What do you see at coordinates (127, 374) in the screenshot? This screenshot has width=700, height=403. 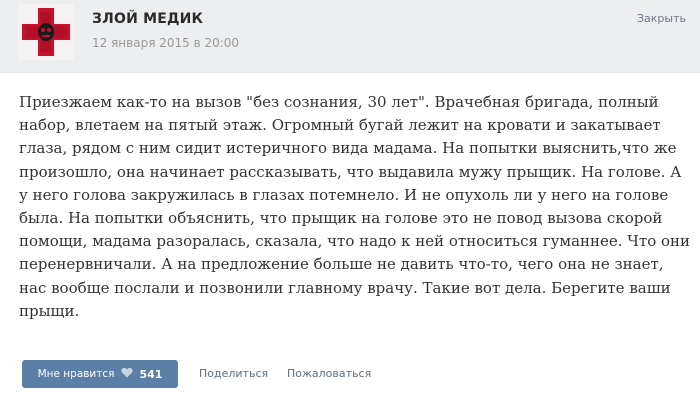 I see `heart-icon` at bounding box center [127, 374].